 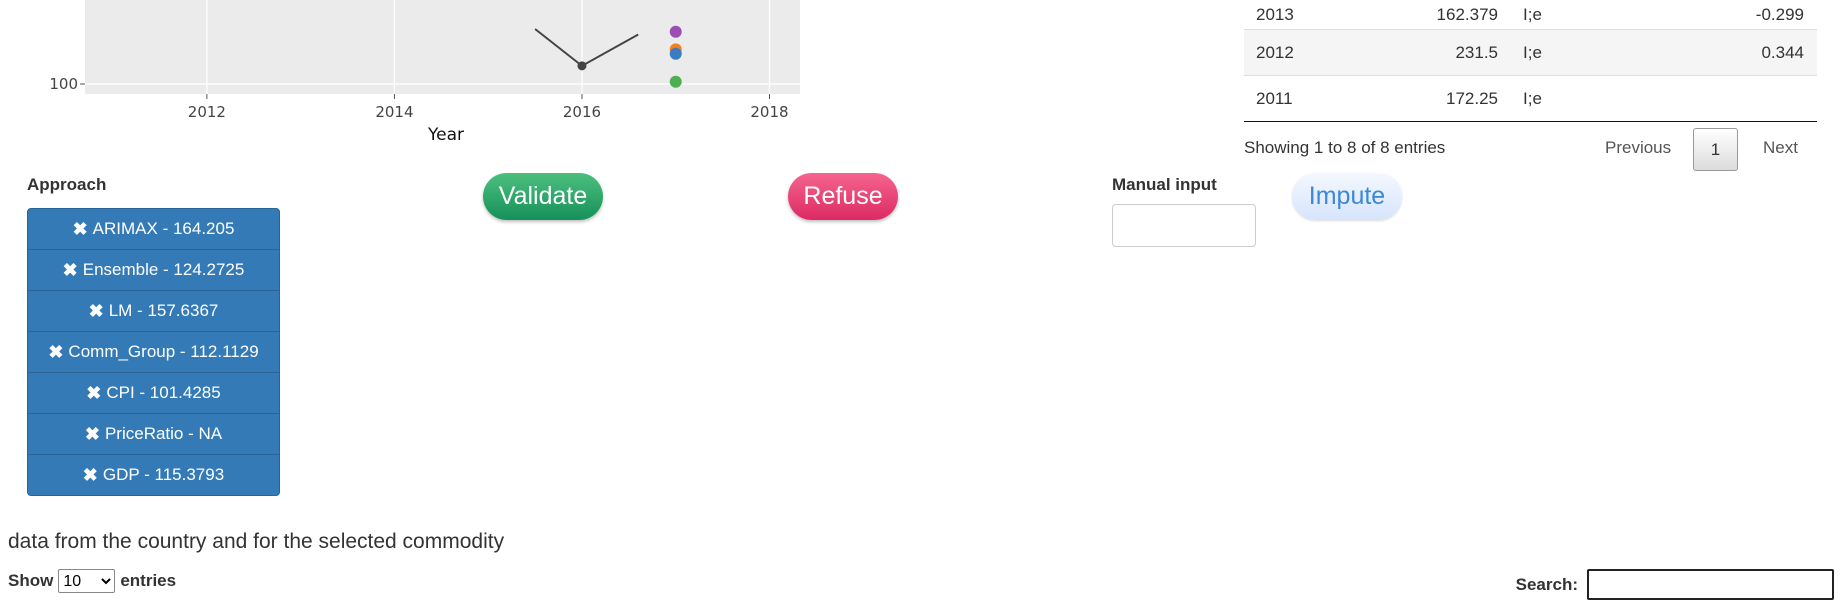 What do you see at coordinates (163, 392) in the screenshot?
I see `approach-item-label: CPI - 101.4285` at bounding box center [163, 392].